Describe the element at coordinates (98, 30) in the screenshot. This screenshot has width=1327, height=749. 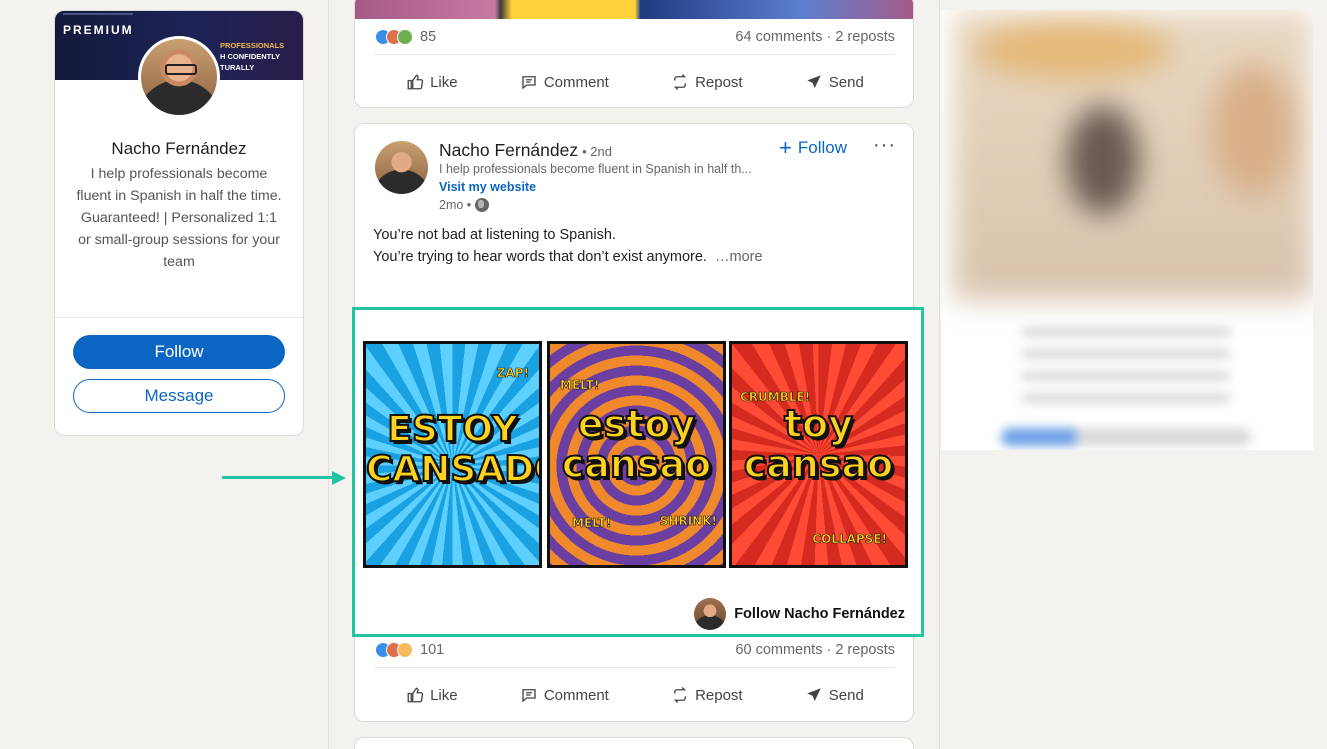
I see `banner-premium-label: PREMIUM` at that location.